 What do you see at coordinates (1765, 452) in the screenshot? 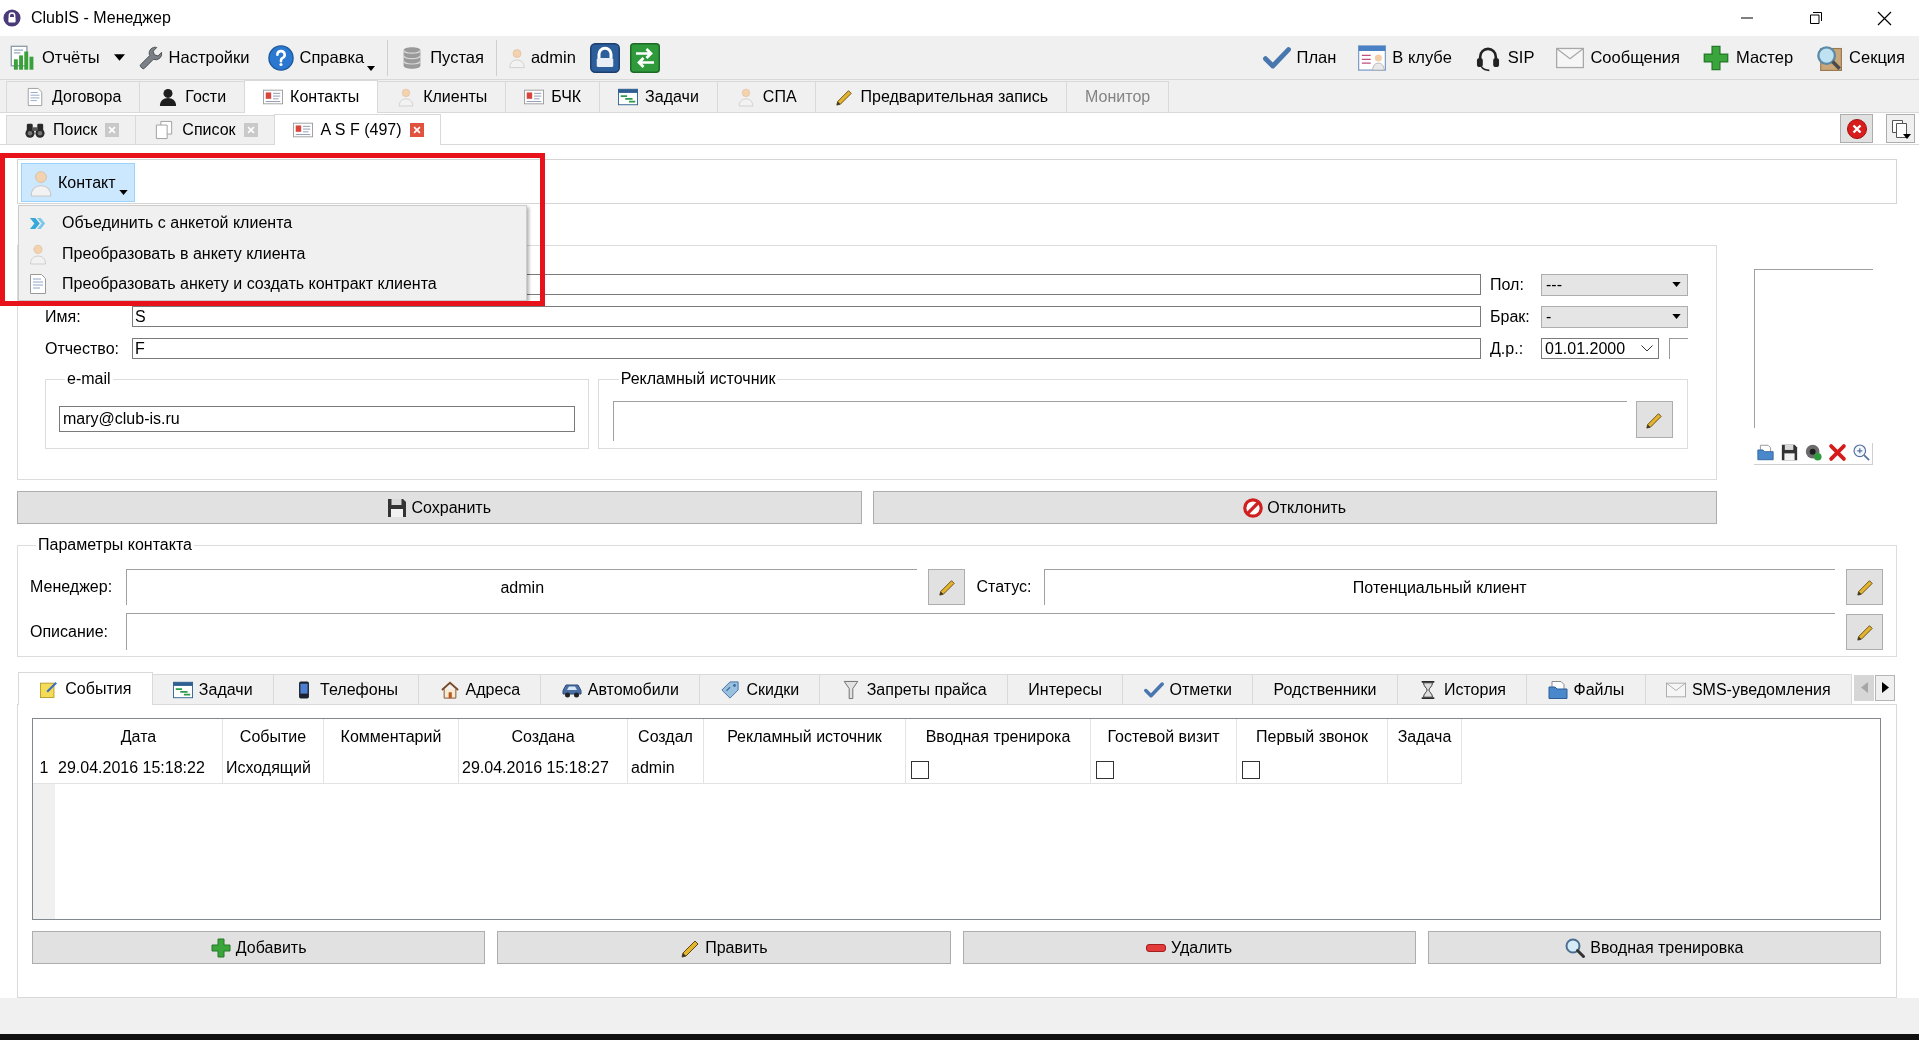
I see `folder-icon` at bounding box center [1765, 452].